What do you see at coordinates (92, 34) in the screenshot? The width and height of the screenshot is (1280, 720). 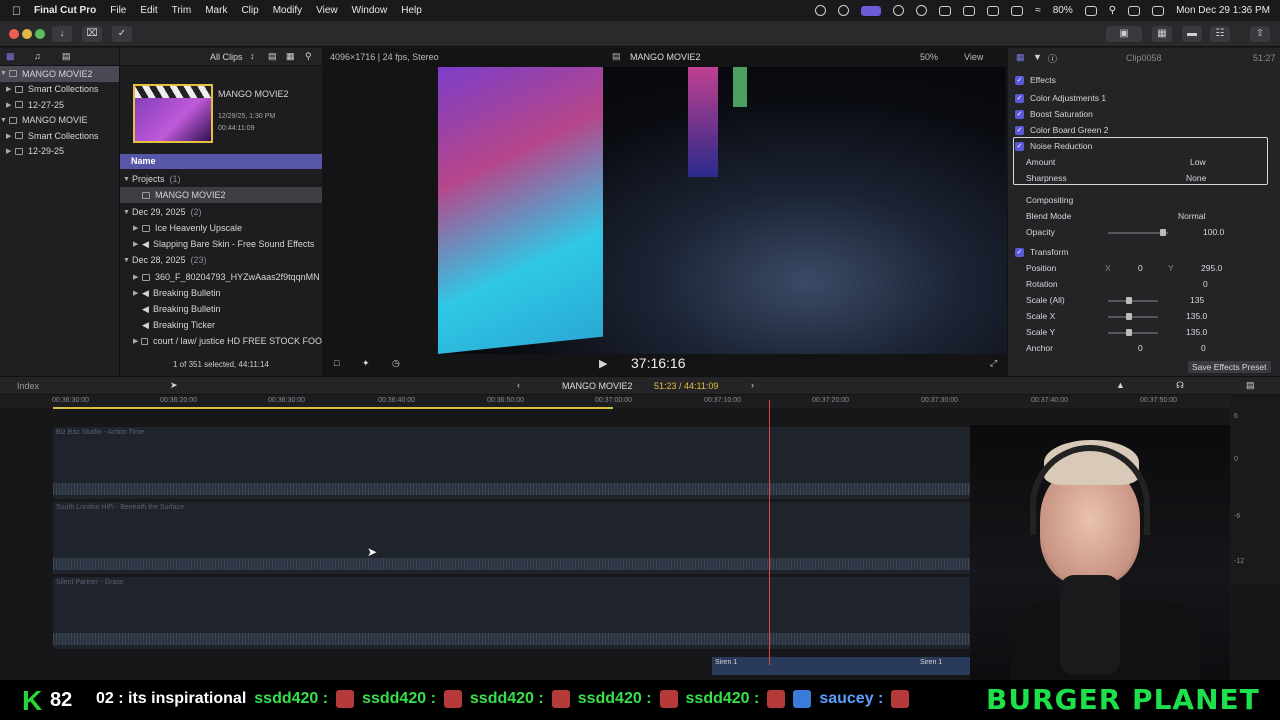 I see `keywords-icon: ⌧` at bounding box center [92, 34].